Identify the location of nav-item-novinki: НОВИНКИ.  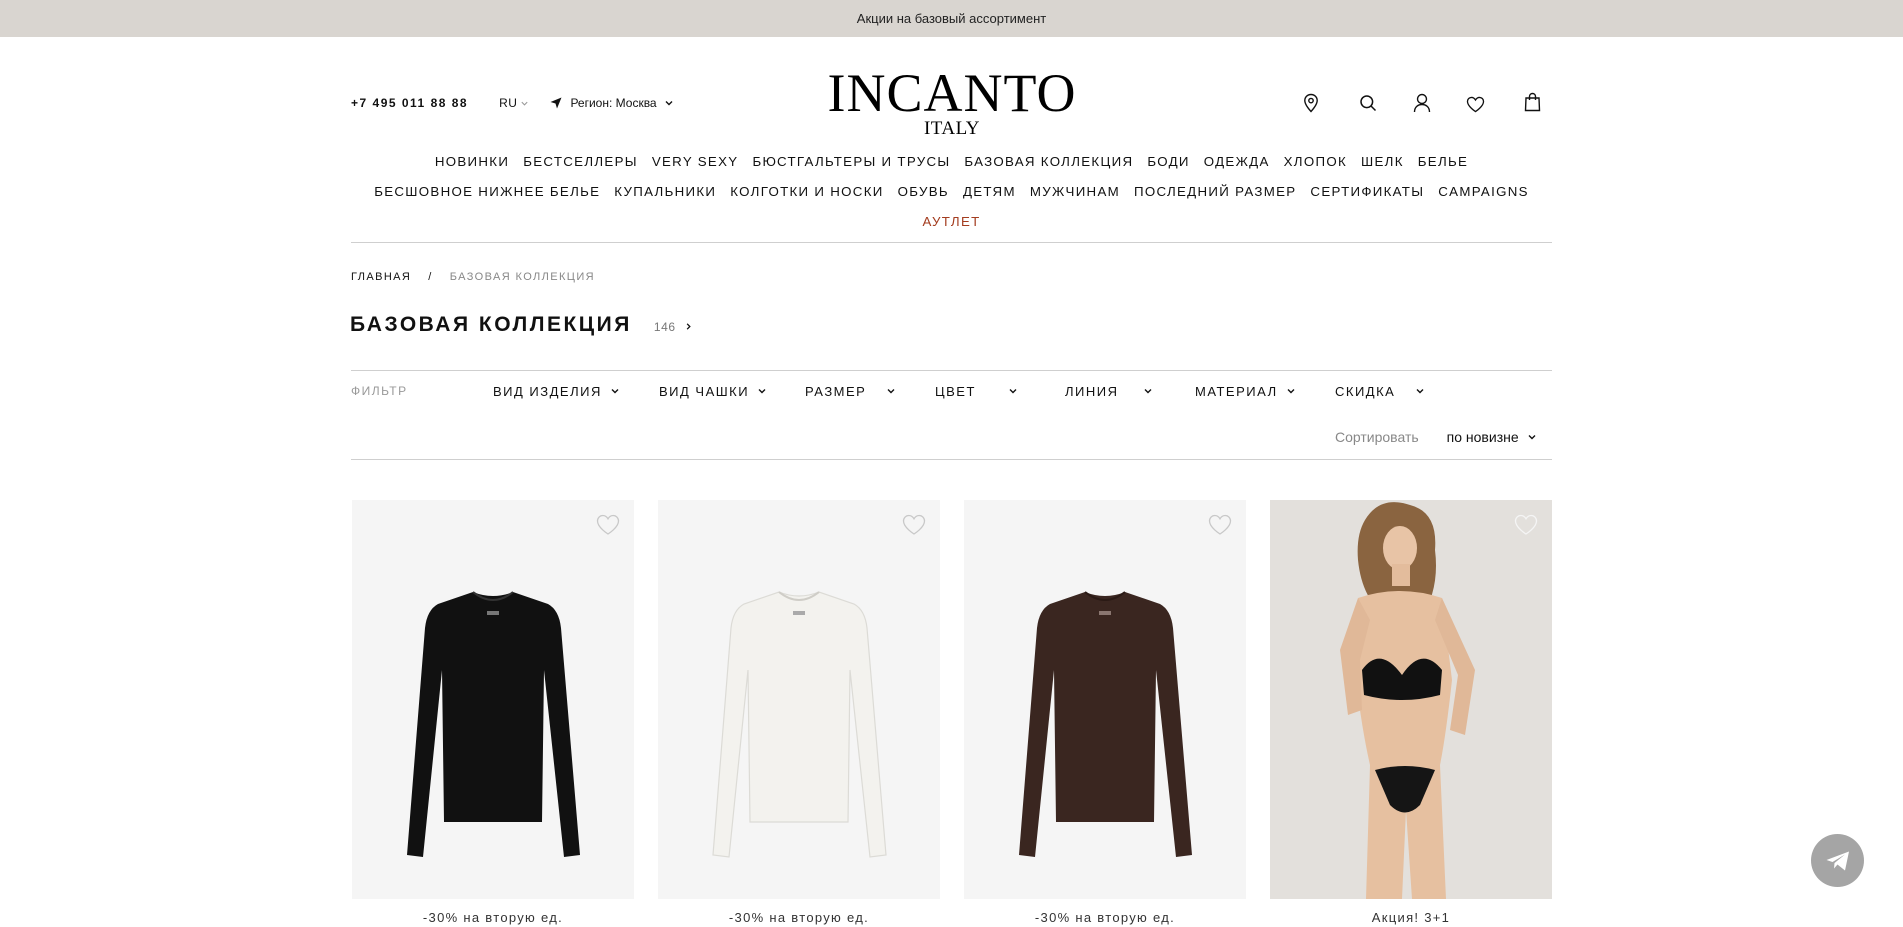
(472, 161).